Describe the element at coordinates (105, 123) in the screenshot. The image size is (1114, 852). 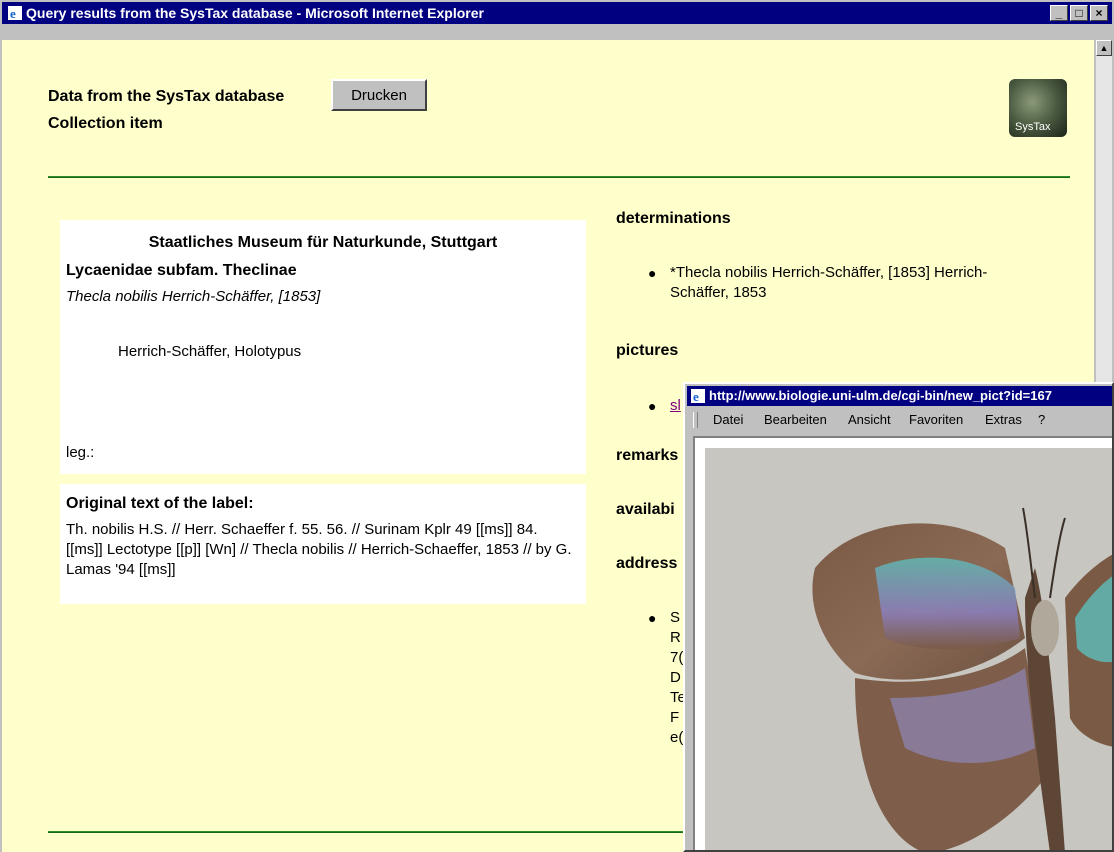
I see `page-subheading: Collection item` at that location.